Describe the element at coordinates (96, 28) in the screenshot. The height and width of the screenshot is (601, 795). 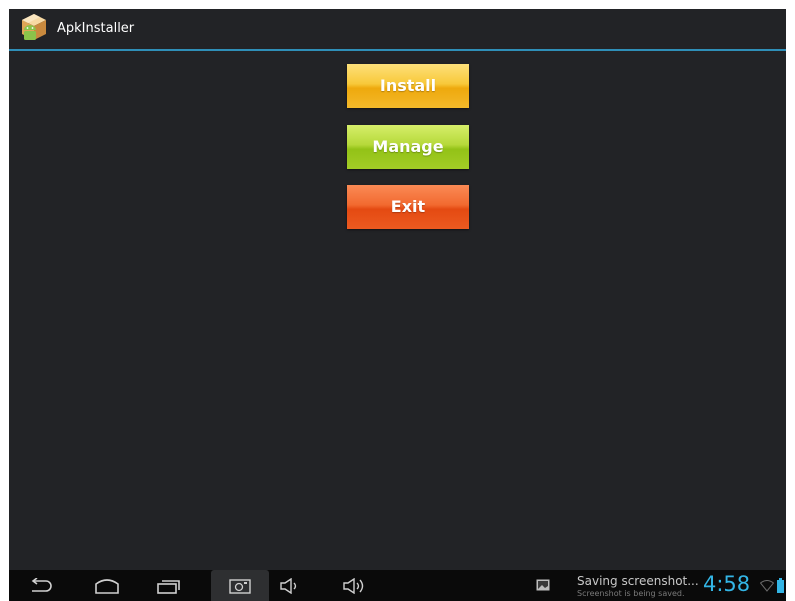
I see `app-title: ApkInstaller` at that location.